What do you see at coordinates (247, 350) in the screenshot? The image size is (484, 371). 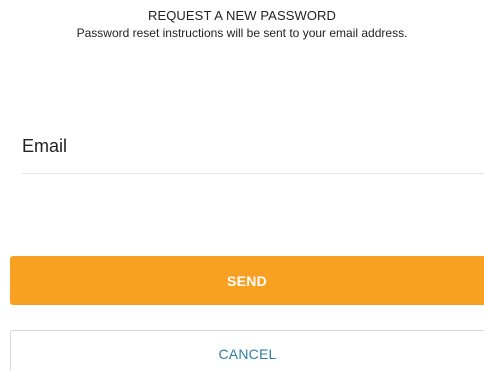 I see `cancel-button: CANCEL` at bounding box center [247, 350].